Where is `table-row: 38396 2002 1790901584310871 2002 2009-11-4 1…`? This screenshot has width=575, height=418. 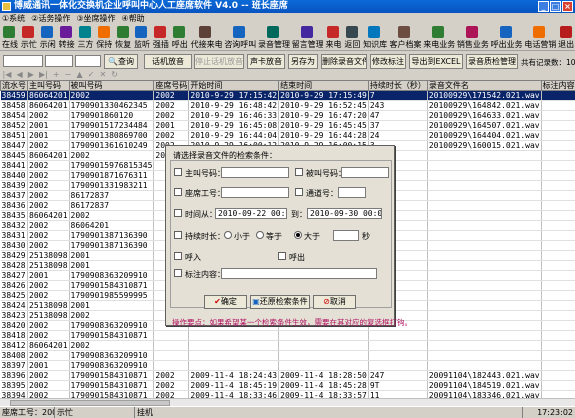 table-row: 38396 2002 1790901584310871 2002 2009-11-4 1… is located at coordinates (287, 375).